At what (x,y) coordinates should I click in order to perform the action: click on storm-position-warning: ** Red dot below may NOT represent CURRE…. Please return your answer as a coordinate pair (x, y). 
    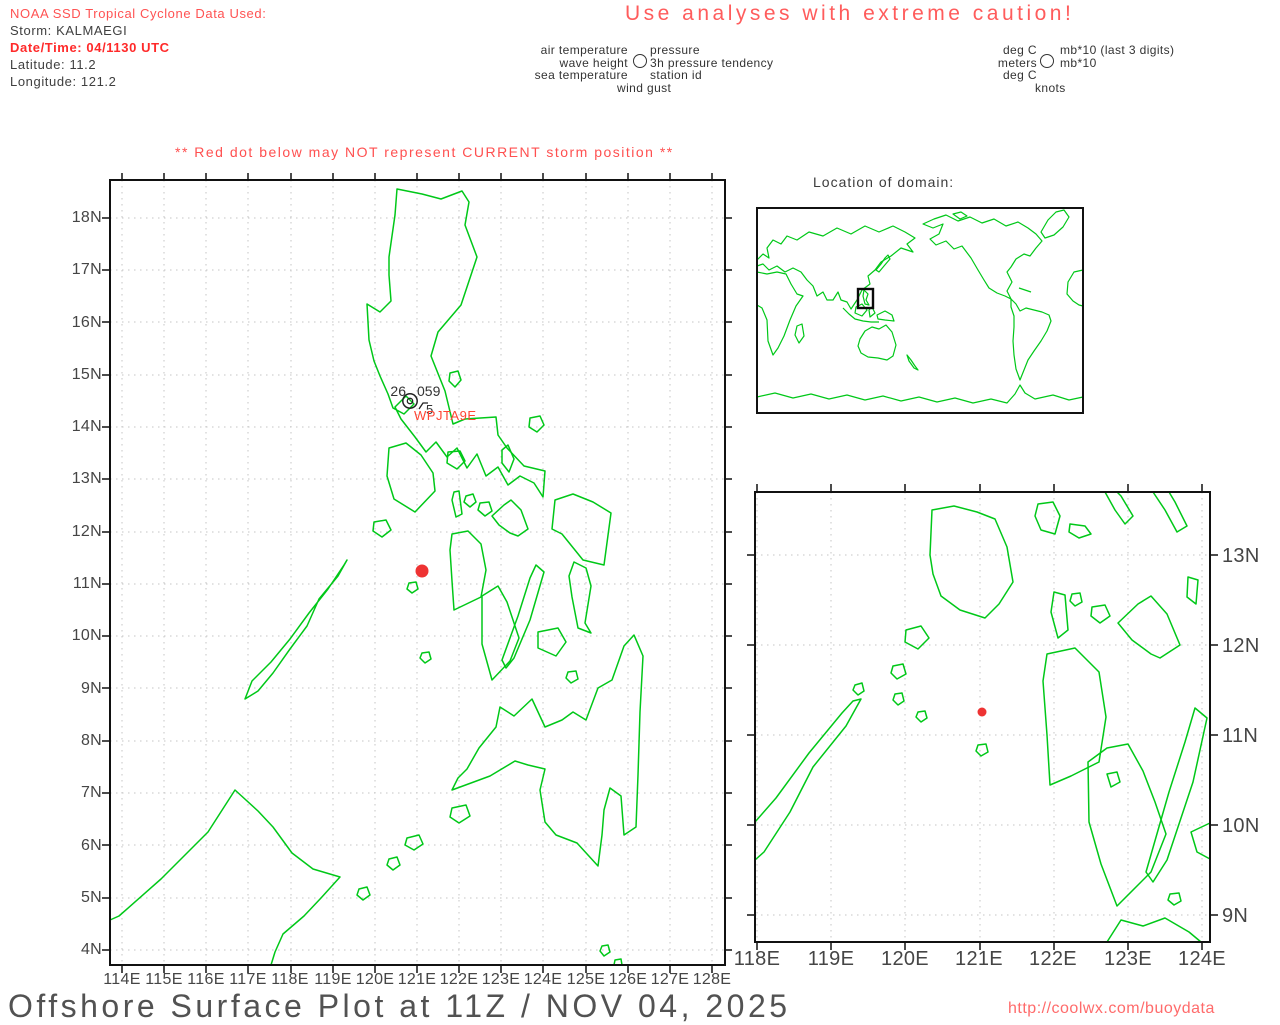
    Looking at the image, I should click on (424, 152).